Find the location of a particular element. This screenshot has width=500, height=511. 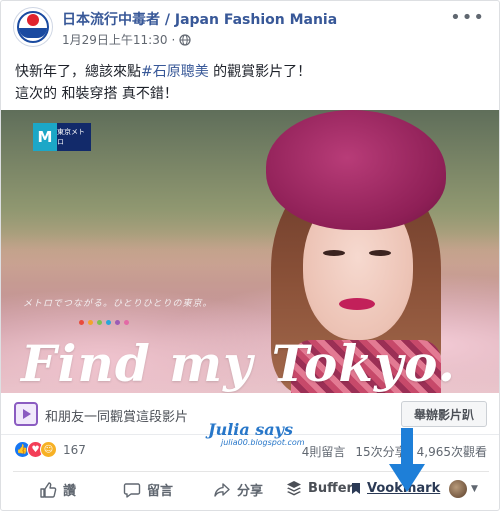

more-dots-icon: ••• is located at coordinates (467, 17).